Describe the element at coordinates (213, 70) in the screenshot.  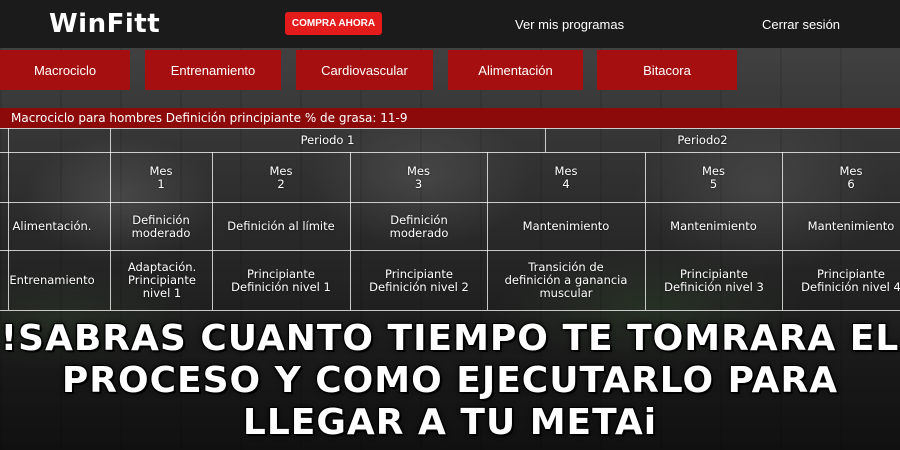
I see `tab-entrenamiento: Entrenamiento` at that location.